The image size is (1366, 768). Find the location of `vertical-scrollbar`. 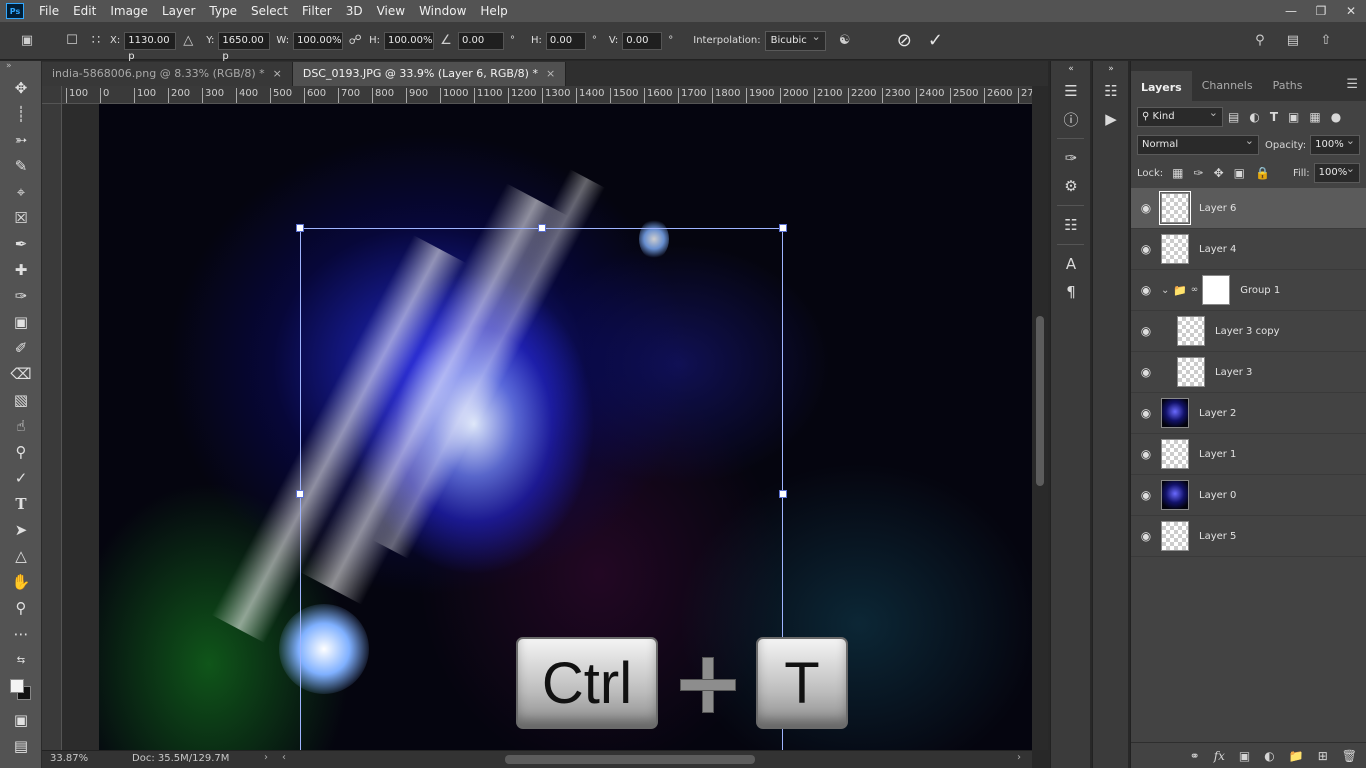

vertical-scrollbar is located at coordinates (1040, 418).